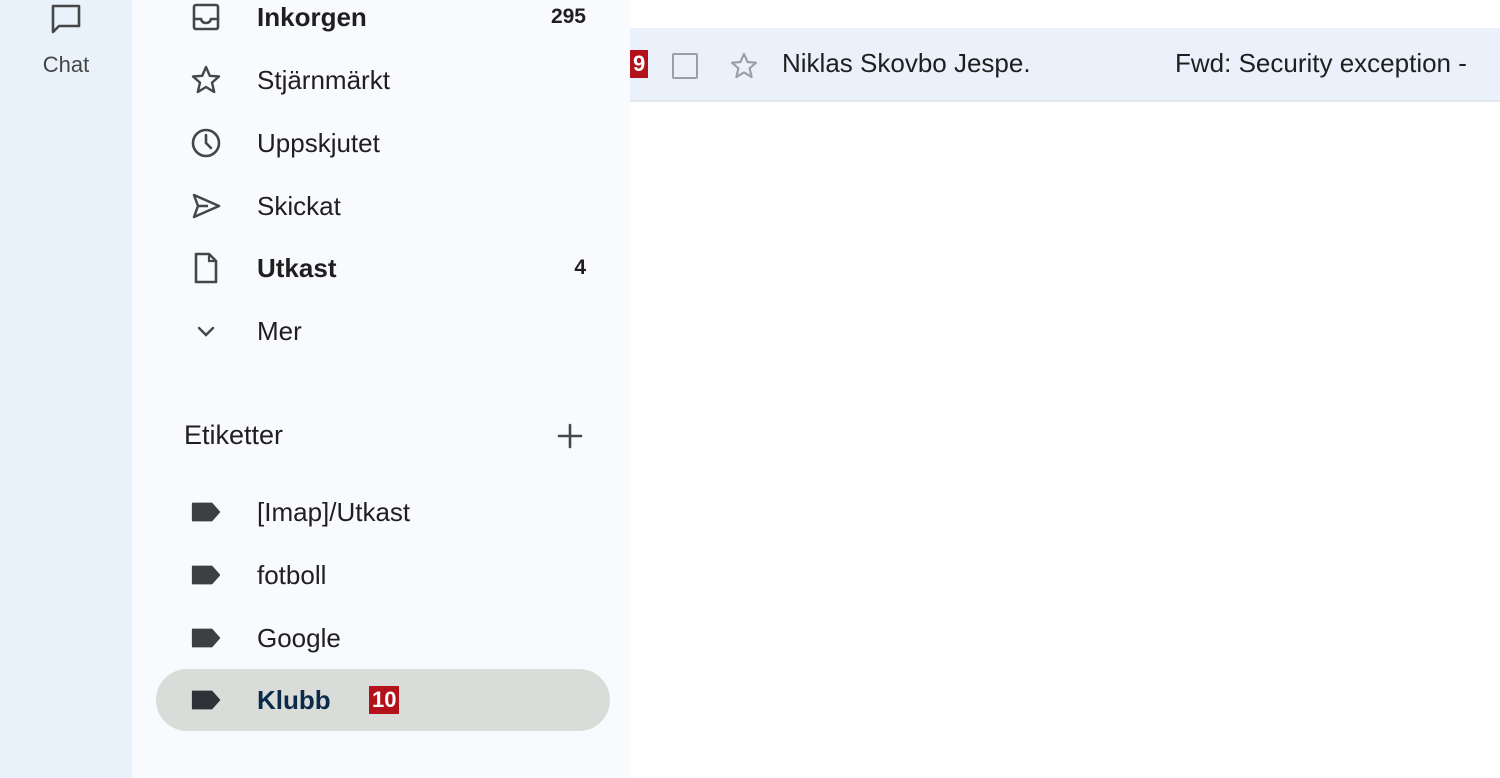 The width and height of the screenshot is (1500, 778). I want to click on label-item-label: Klubb, so click(294, 699).